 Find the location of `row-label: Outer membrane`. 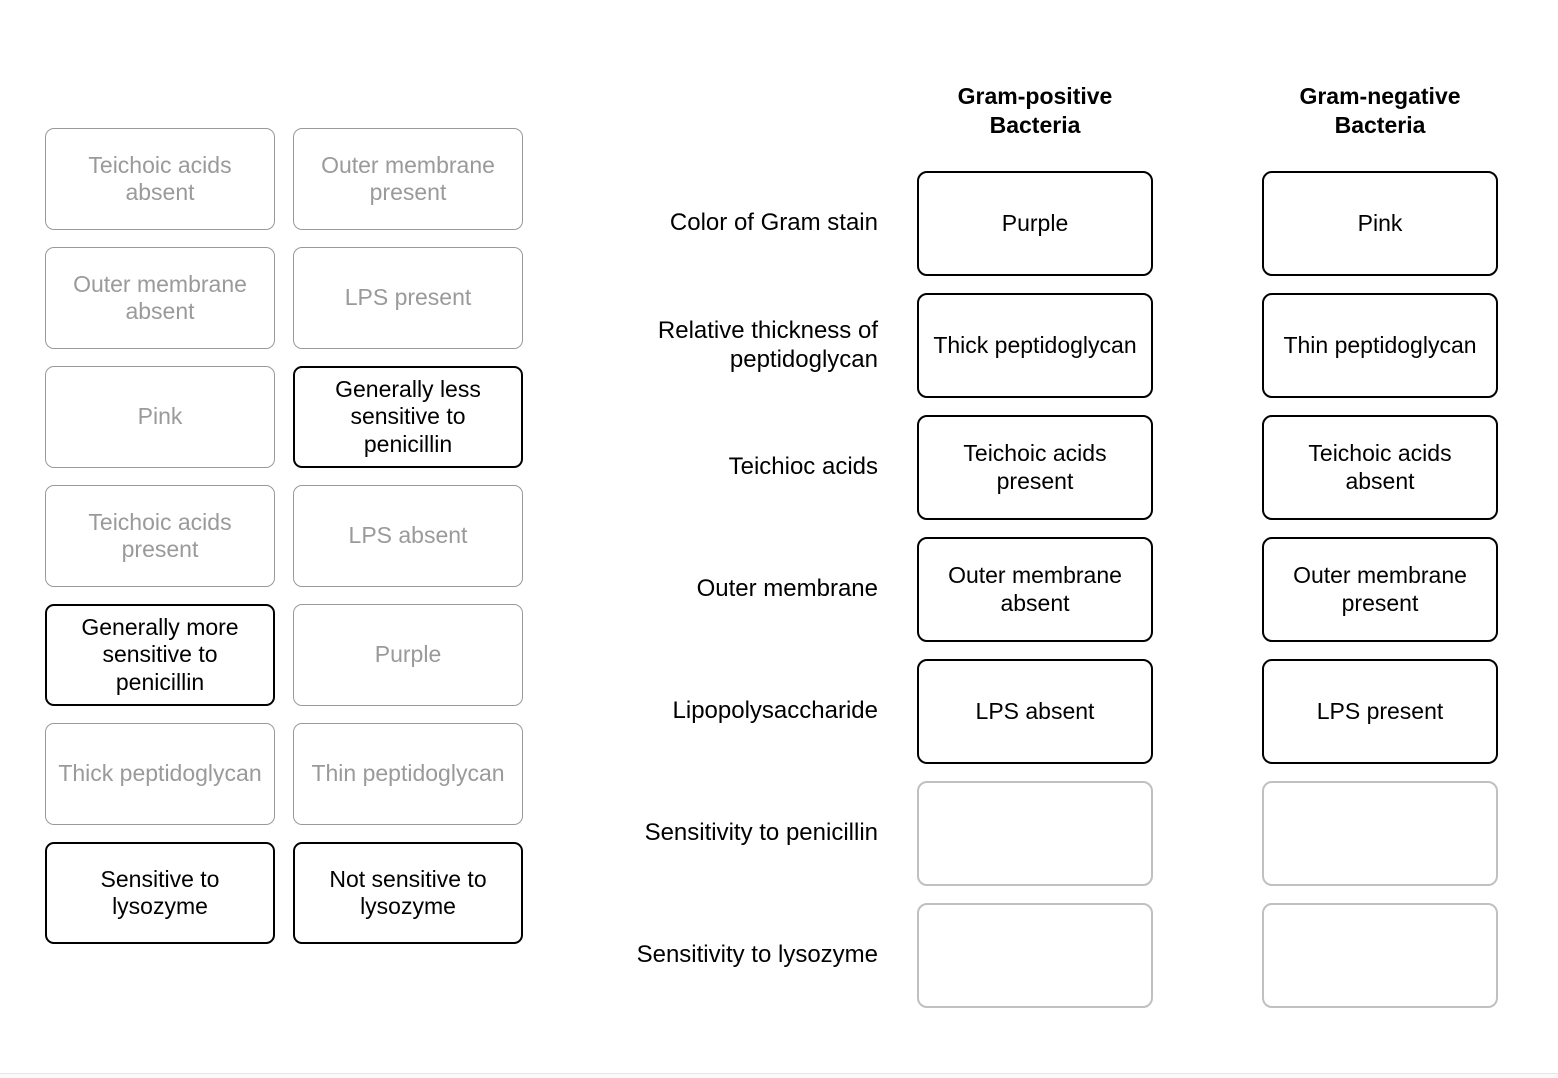

row-label: Outer membrane is located at coordinates (787, 589).